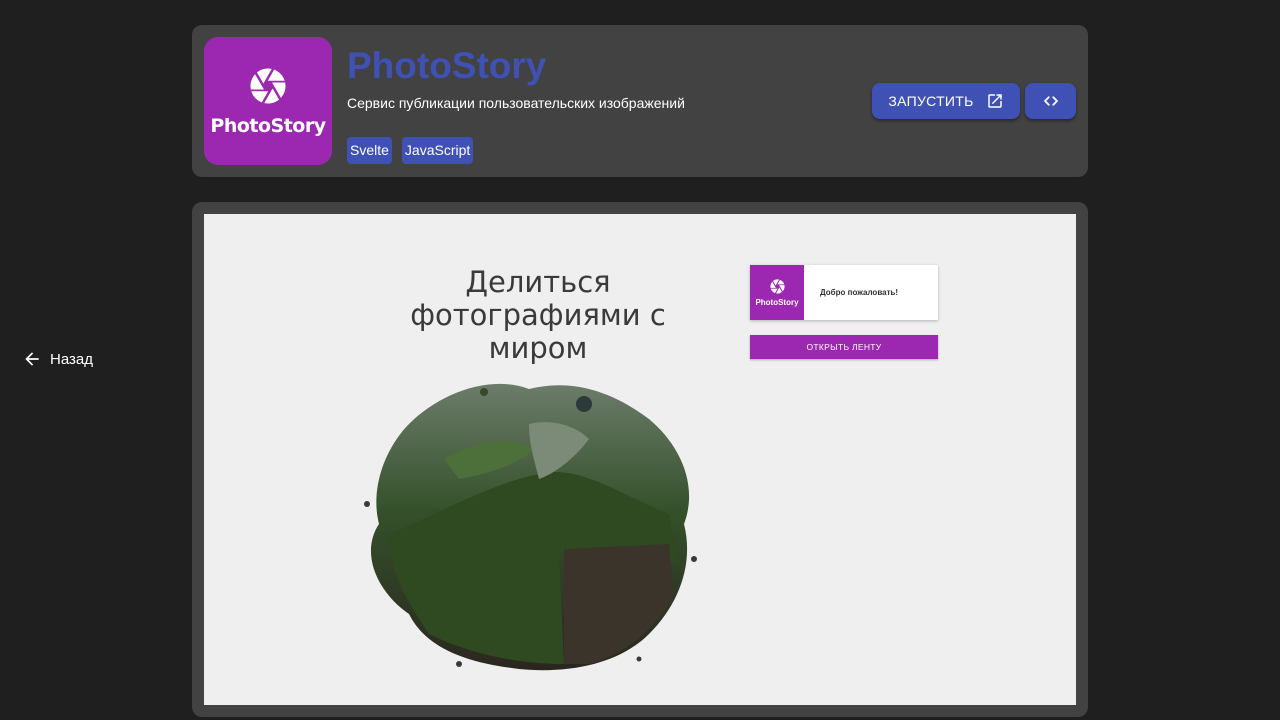  Describe the element at coordinates (369, 150) in the screenshot. I see `tag-svelte: Svelte` at that location.